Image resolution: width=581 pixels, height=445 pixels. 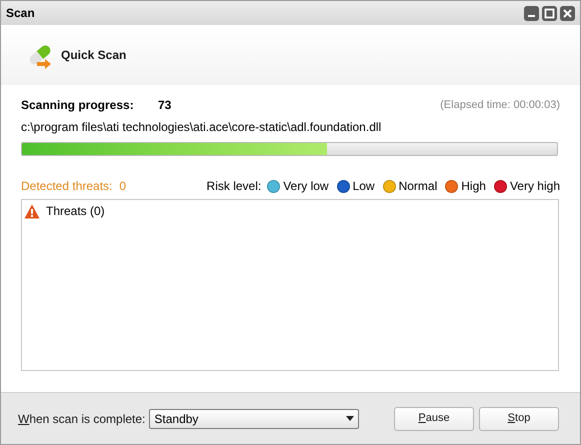 I want to click on minimize-icon, so click(x=531, y=13).